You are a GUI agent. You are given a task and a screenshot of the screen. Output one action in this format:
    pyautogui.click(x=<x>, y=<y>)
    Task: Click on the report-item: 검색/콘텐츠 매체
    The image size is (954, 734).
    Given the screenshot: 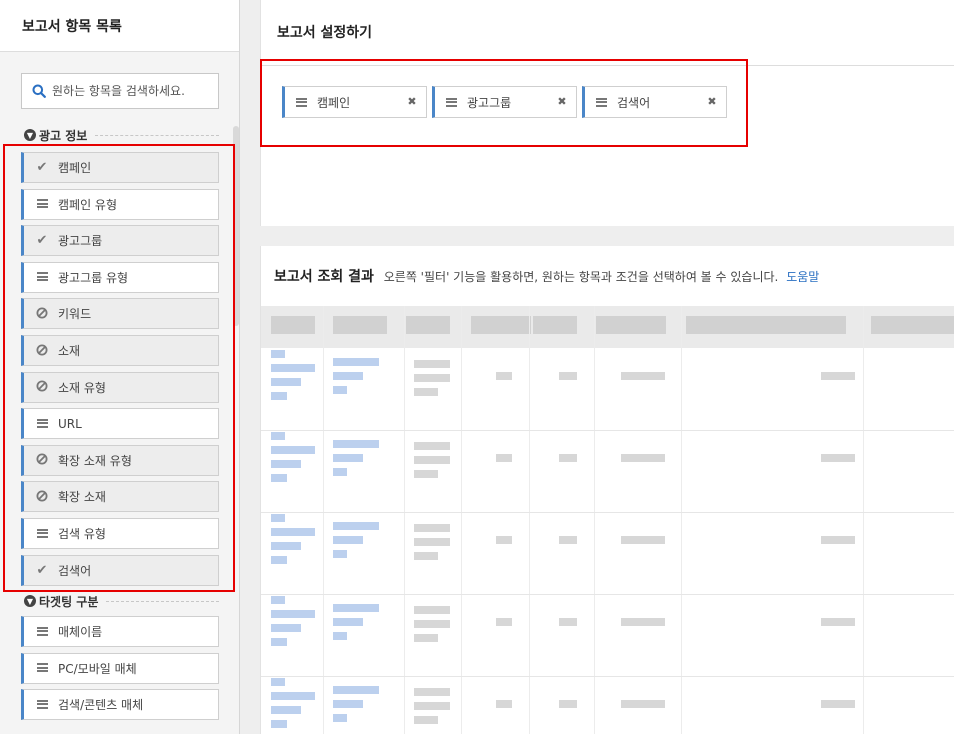 What is the action you would take?
    pyautogui.click(x=120, y=705)
    